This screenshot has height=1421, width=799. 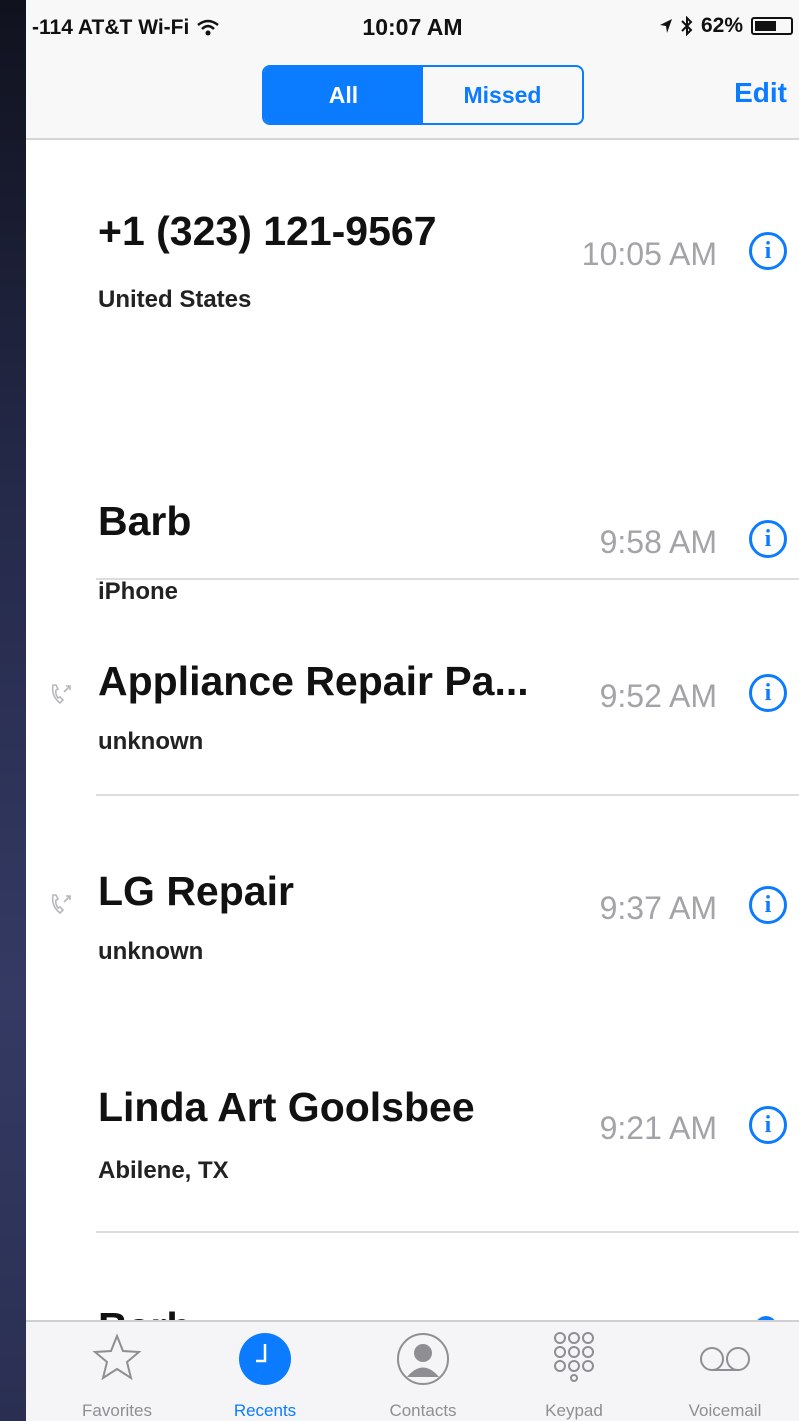 I want to click on caller-detail: United States, so click(x=175, y=299).